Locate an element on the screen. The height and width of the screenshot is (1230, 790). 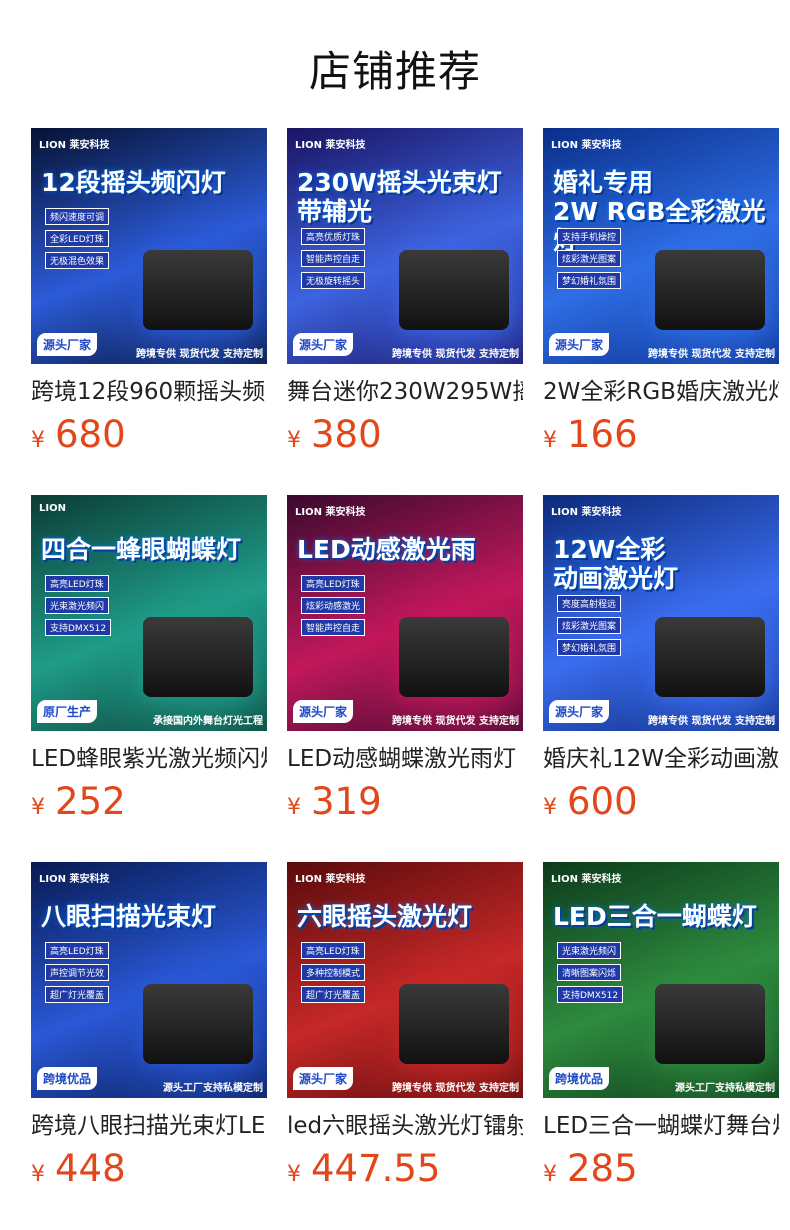
image-headline: LED动感激光雨 is located at coordinates (386, 549).